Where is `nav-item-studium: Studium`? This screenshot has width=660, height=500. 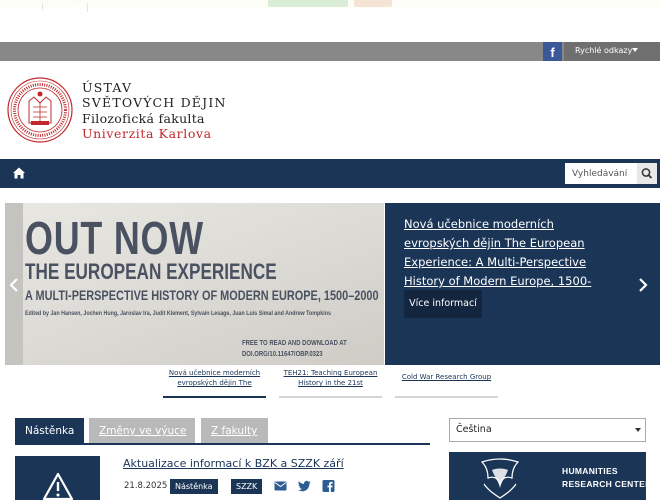
nav-item-studium: Studium is located at coordinates (219, 14).